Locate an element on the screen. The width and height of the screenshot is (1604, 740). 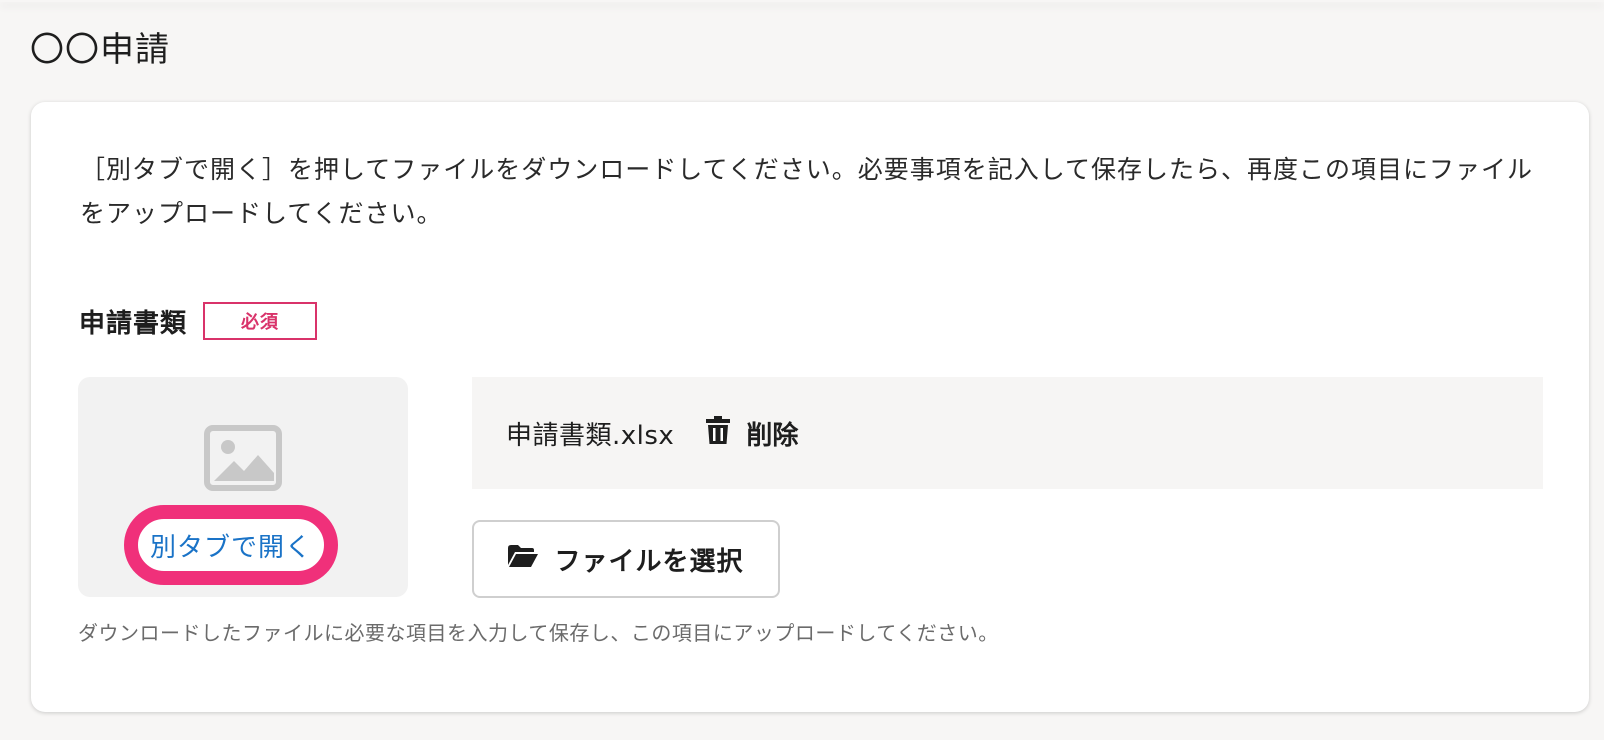
trash-icon is located at coordinates (718, 433).